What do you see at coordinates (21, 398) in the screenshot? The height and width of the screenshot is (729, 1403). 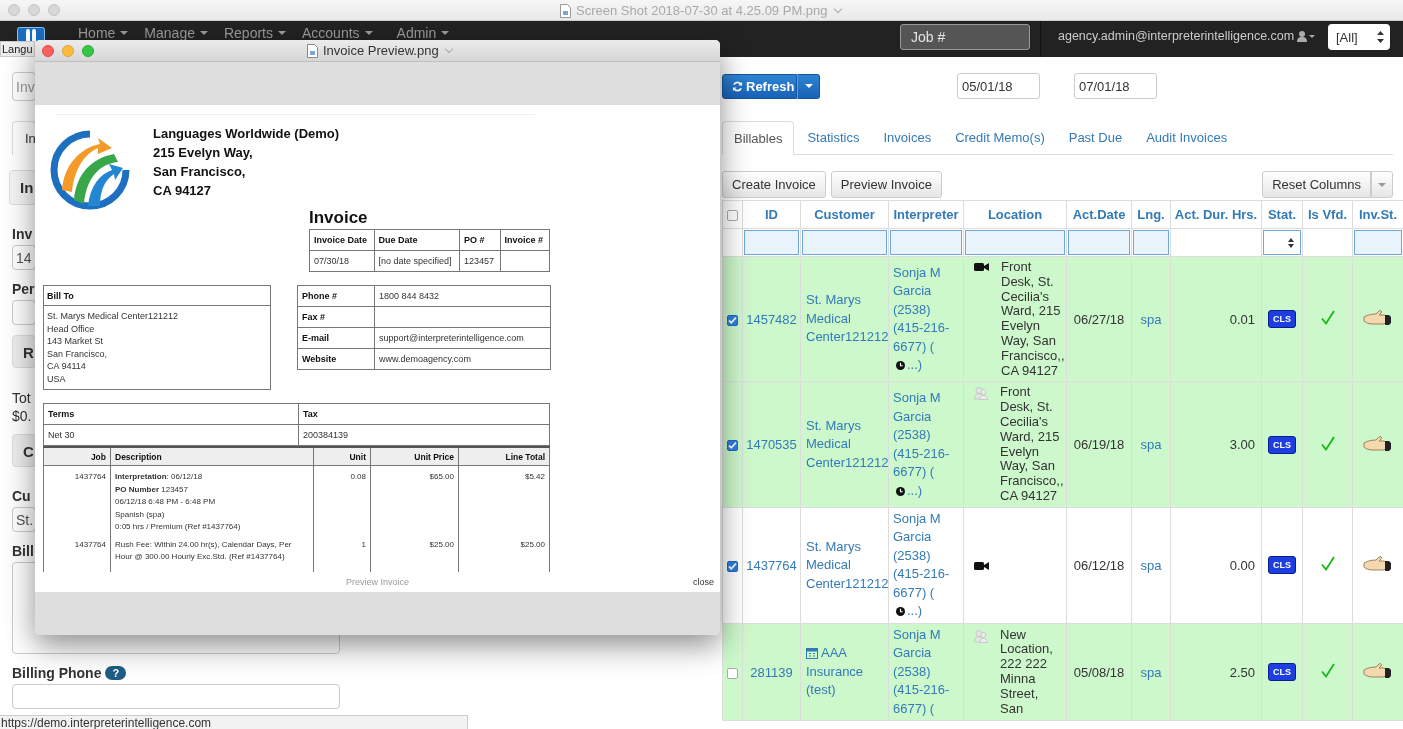 I see `total-label: Tot` at bounding box center [21, 398].